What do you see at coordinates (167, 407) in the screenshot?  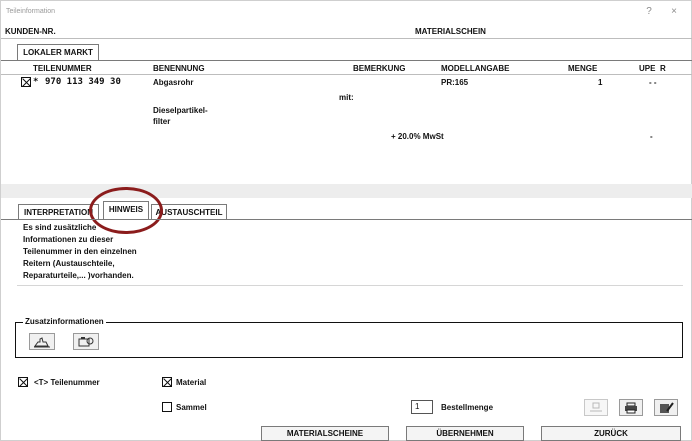 I see `sammel-checkbox` at bounding box center [167, 407].